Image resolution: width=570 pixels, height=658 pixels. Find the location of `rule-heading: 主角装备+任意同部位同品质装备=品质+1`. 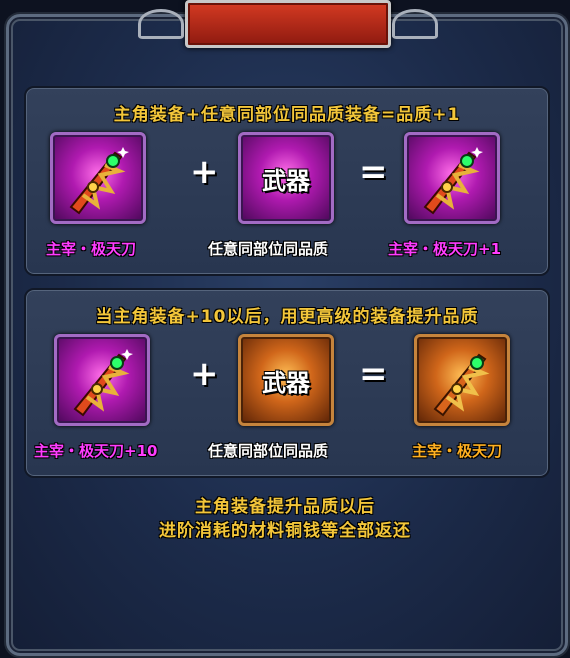

rule-heading: 主角装备+任意同部位同品质装备=品质+1 is located at coordinates (287, 115).